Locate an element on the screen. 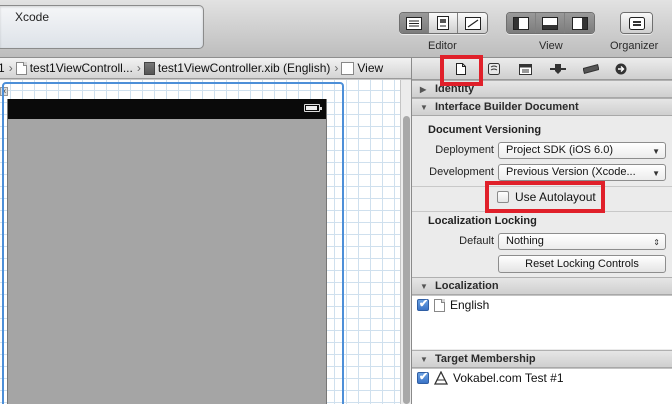 The image size is (672, 404). arrow-circle-icon is located at coordinates (621, 69).